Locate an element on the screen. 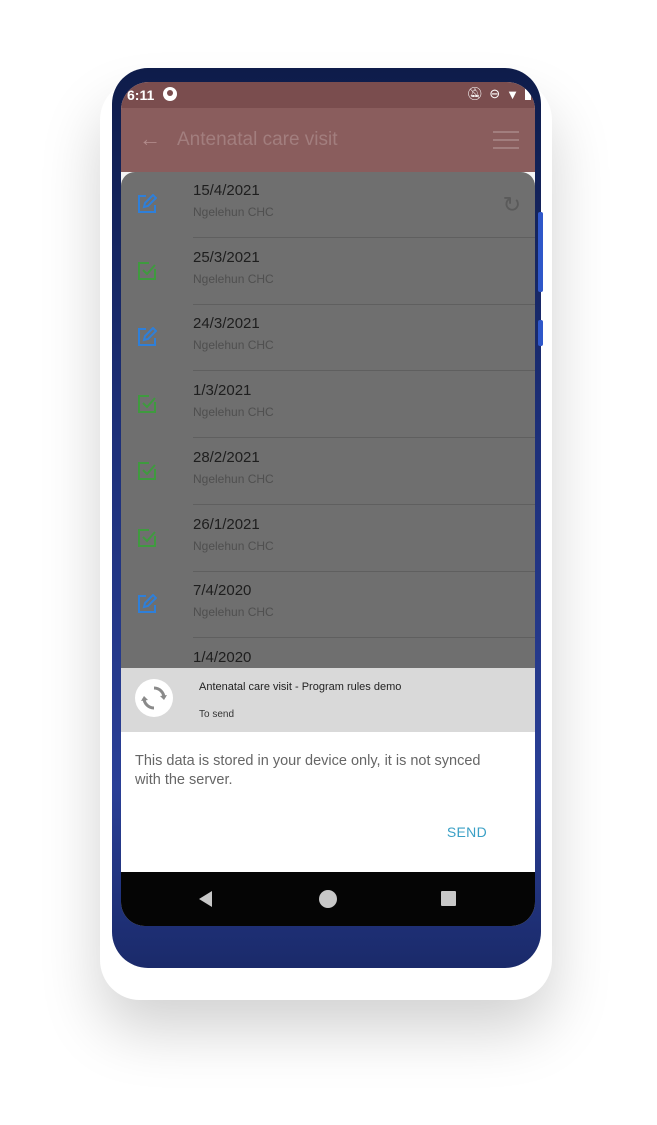  event-date: 7/4/2020 is located at coordinates (222, 591).